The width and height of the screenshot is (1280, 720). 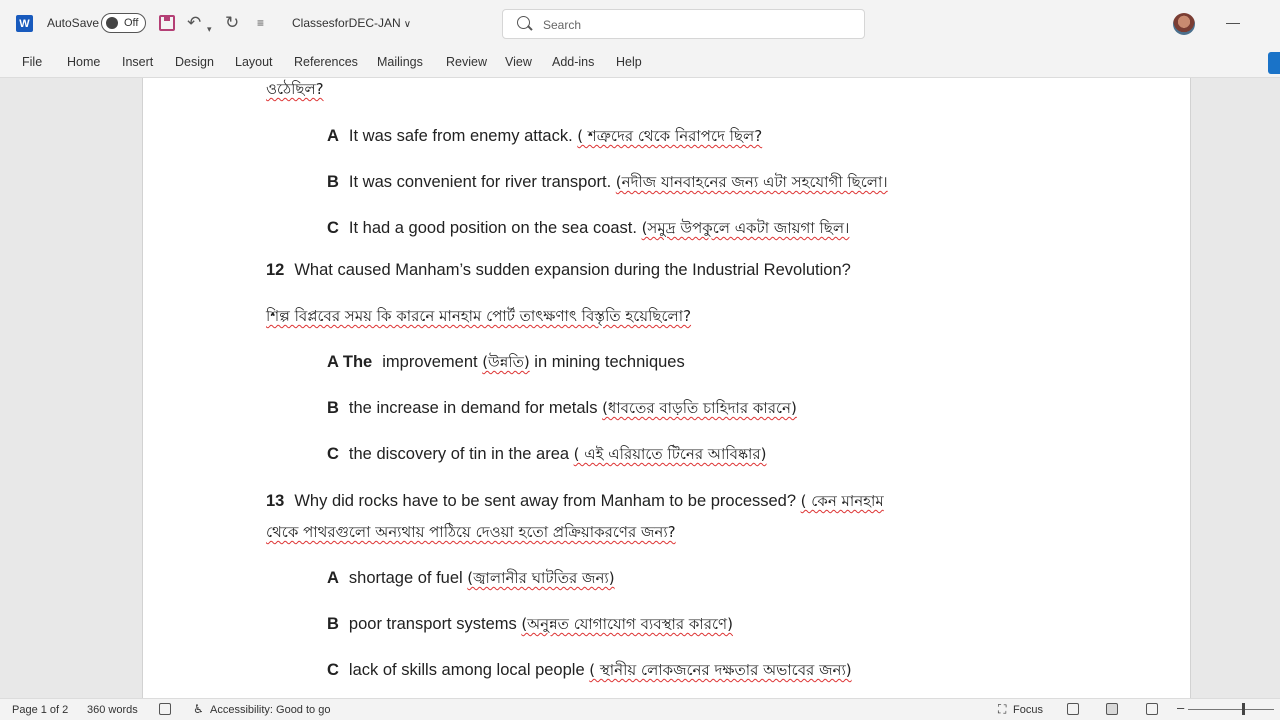 I want to click on autosave-label: AutoSave, so click(x=73, y=23).